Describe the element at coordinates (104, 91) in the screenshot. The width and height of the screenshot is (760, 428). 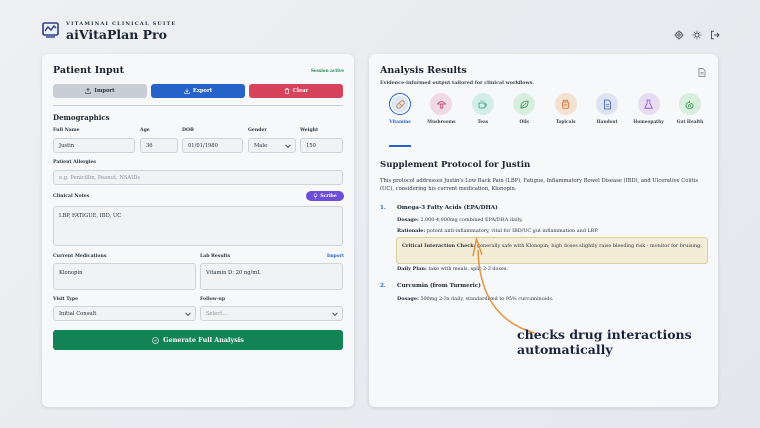
I see `import-button-label: Import` at that location.